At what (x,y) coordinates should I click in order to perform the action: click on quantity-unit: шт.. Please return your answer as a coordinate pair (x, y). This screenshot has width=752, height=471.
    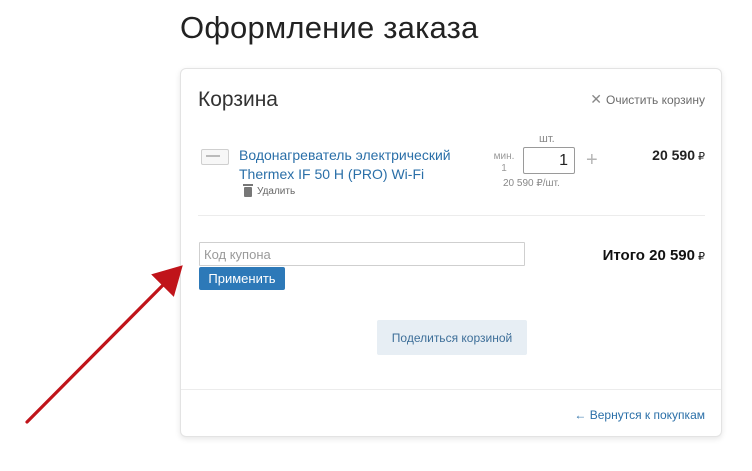
    Looking at the image, I should click on (547, 139).